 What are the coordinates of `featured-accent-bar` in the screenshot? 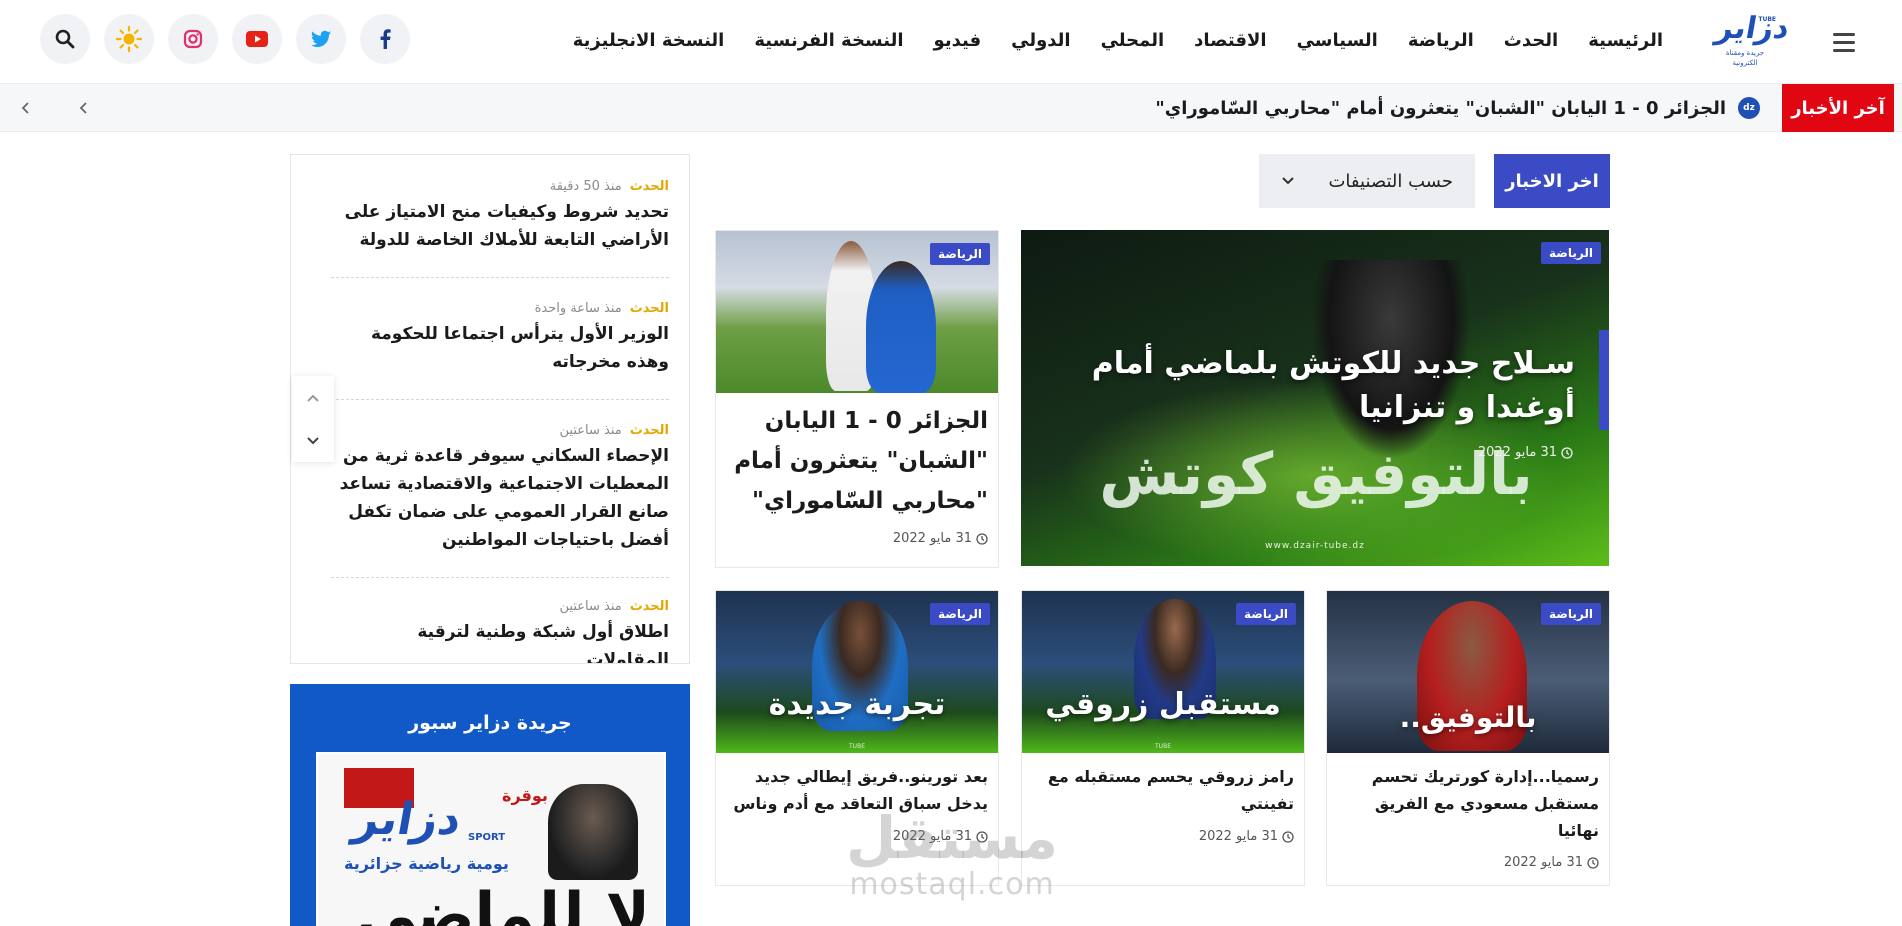 It's located at (1604, 380).